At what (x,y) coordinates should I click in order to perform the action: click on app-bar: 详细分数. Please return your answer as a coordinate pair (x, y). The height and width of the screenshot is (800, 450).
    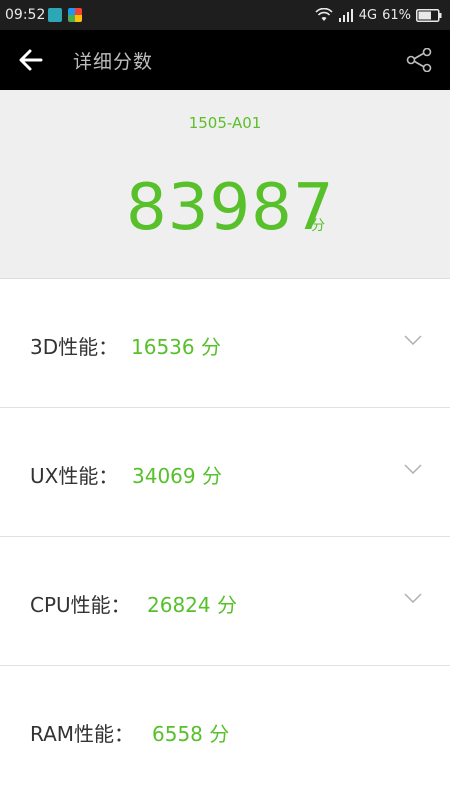
    Looking at the image, I should click on (225, 60).